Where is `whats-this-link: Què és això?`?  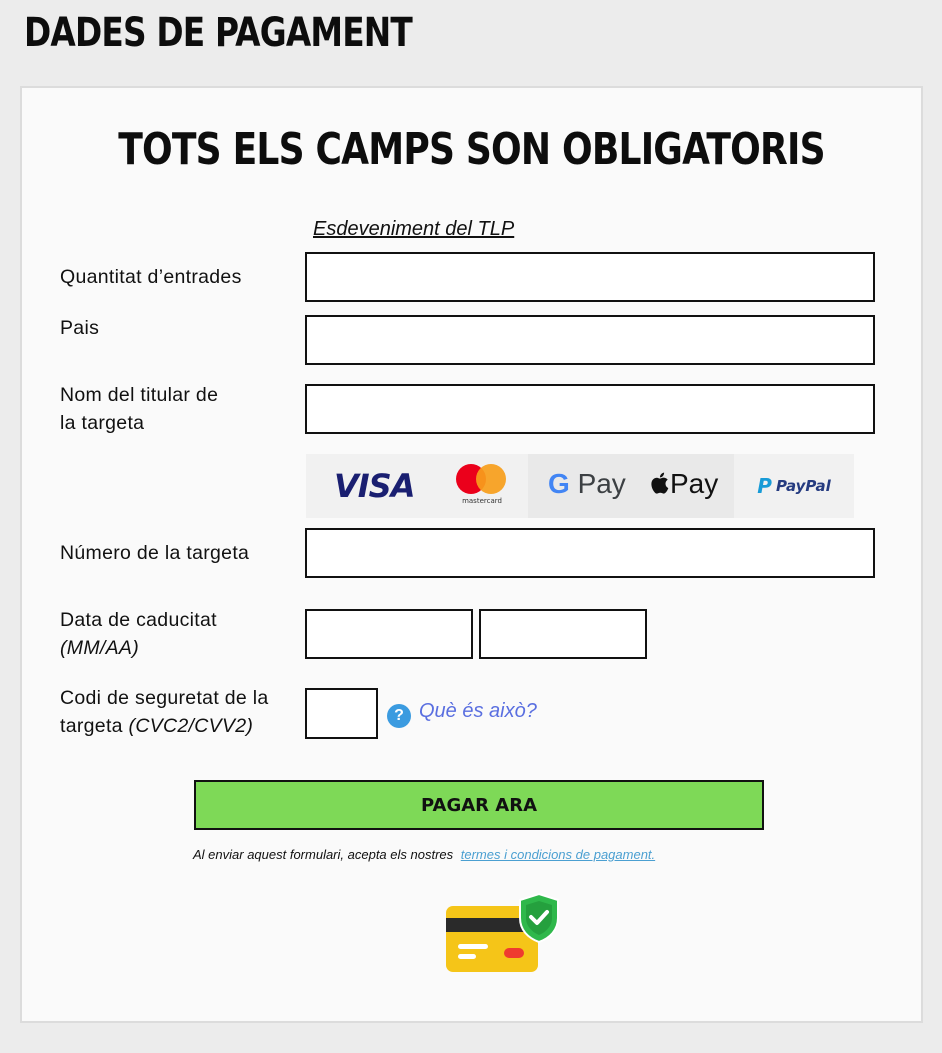 whats-this-link: Què és això? is located at coordinates (478, 711).